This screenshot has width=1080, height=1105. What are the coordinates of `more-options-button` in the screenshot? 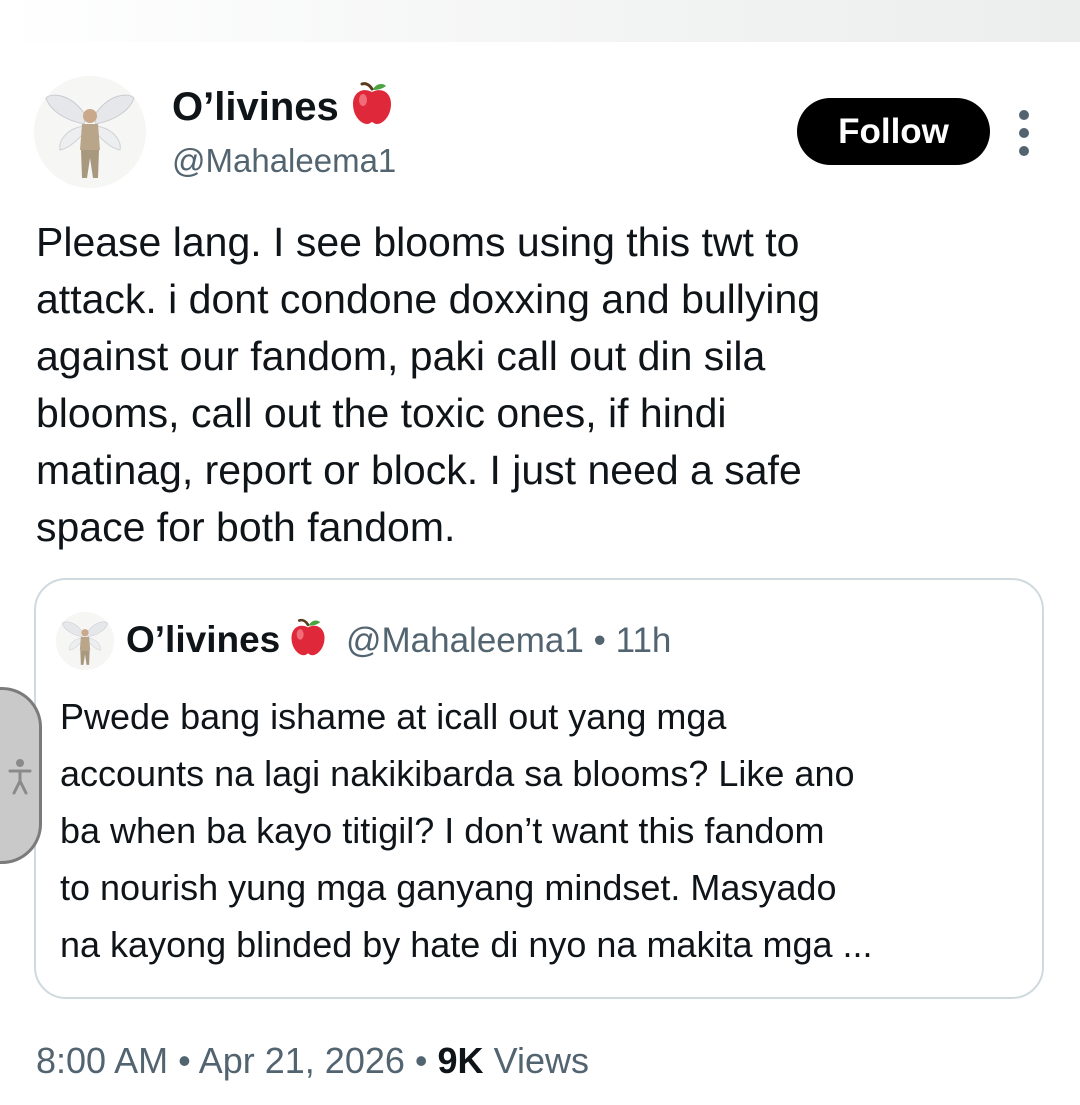 It's located at (1024, 133).